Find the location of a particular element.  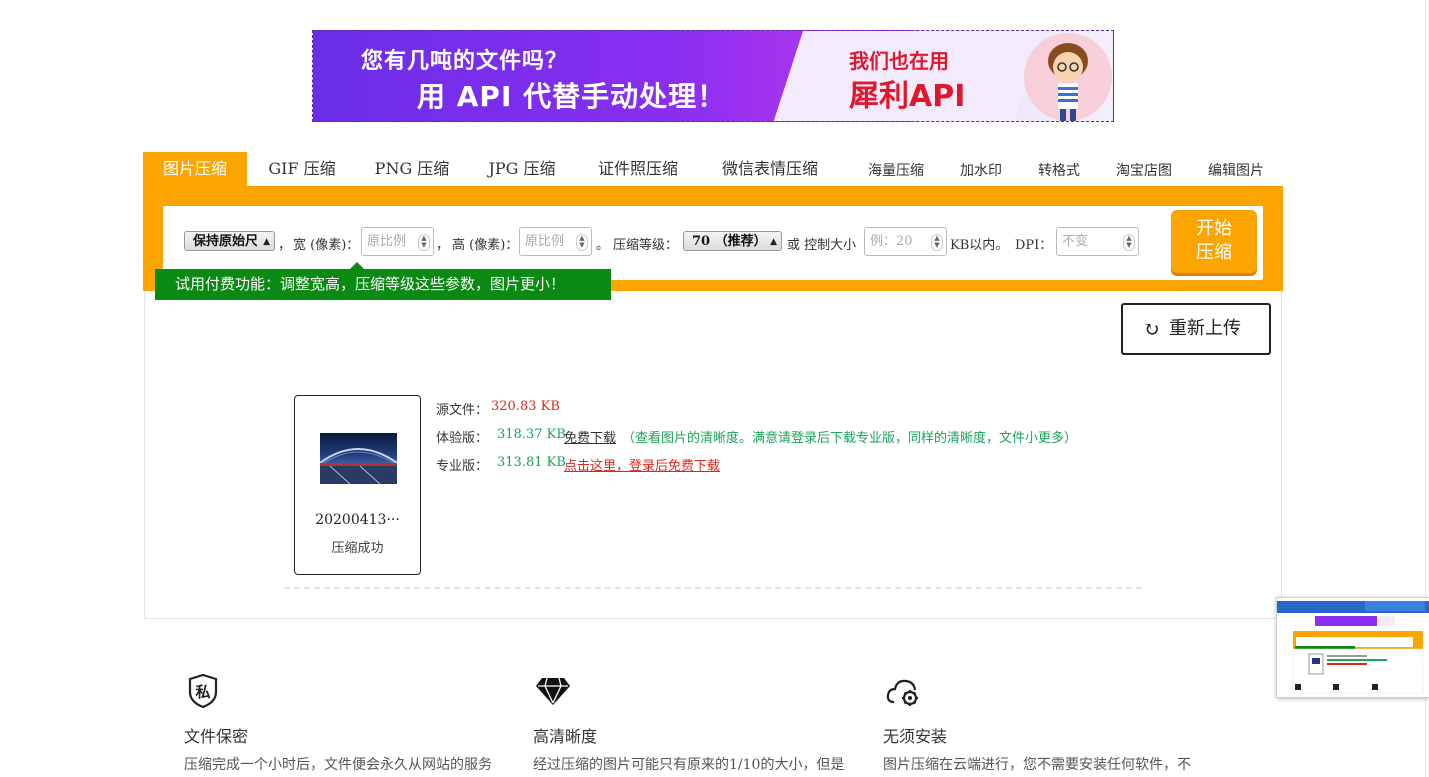

file-name: 20200413··· is located at coordinates (357, 520).